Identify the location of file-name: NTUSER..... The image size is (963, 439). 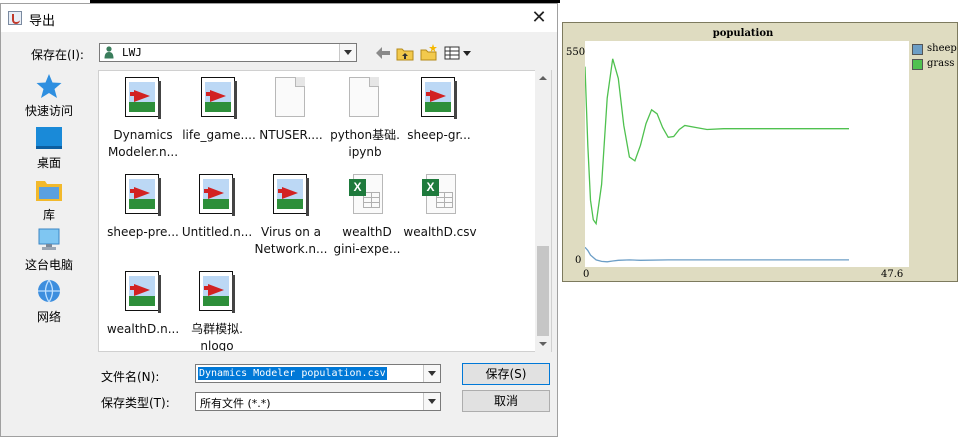
(291, 135).